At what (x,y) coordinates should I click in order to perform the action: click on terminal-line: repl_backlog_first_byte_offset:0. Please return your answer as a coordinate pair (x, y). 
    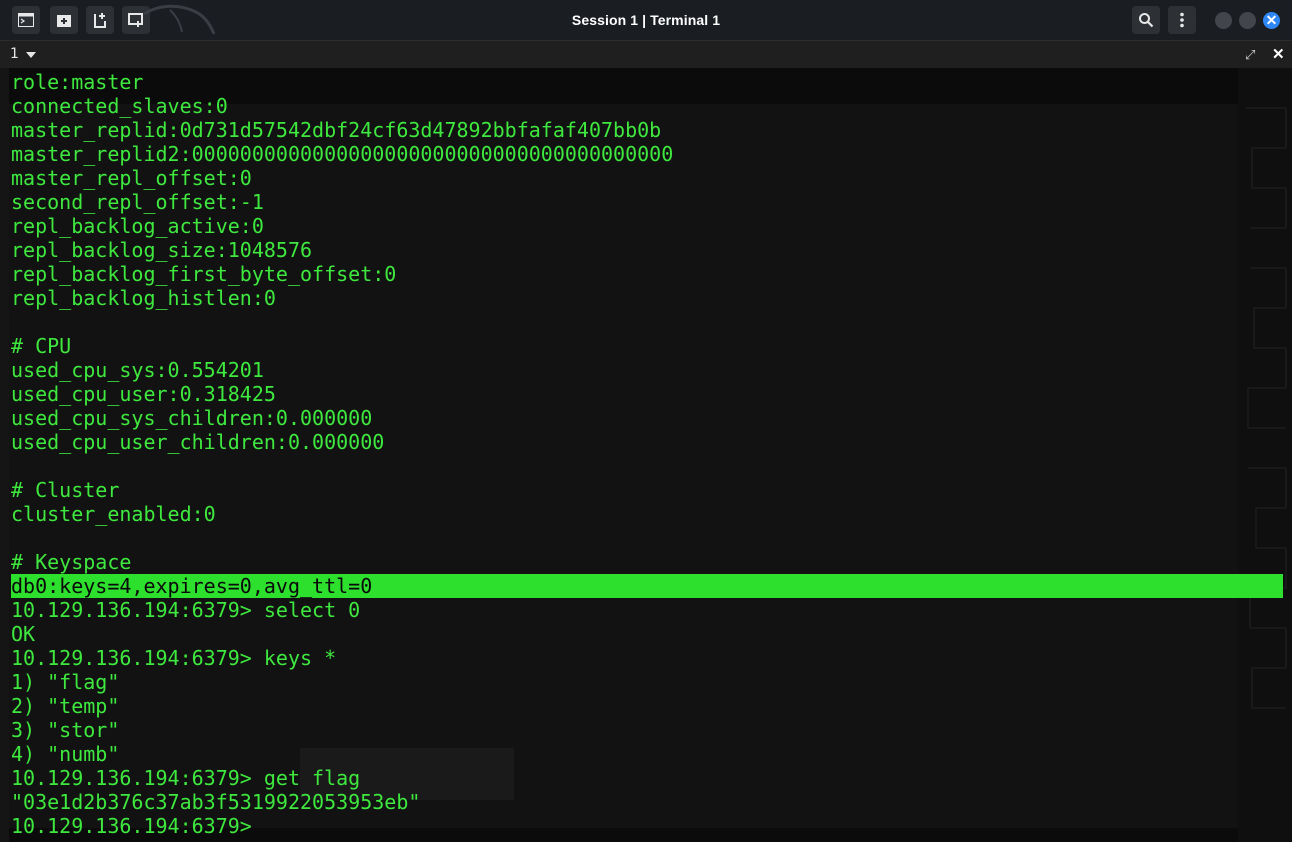
    Looking at the image, I should click on (204, 274).